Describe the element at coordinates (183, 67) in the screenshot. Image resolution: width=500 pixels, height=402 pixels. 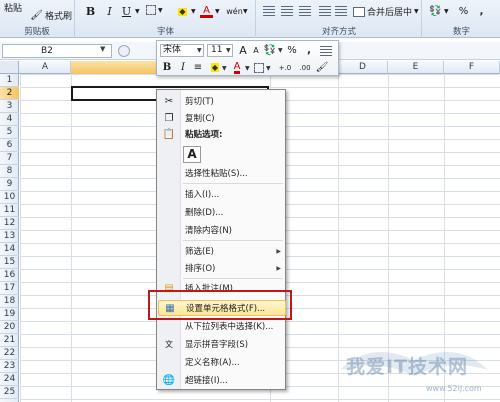
I see `mini-italic-button: I` at that location.